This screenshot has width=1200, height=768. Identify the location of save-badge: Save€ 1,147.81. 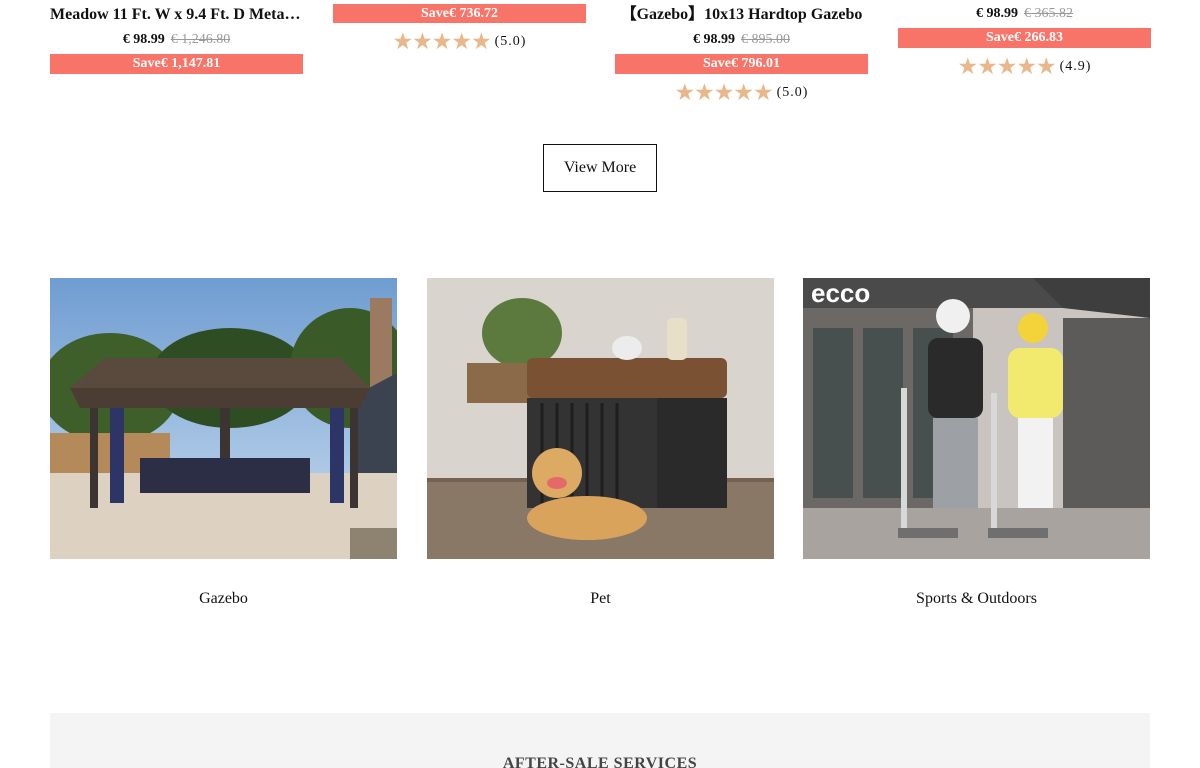
(176, 64).